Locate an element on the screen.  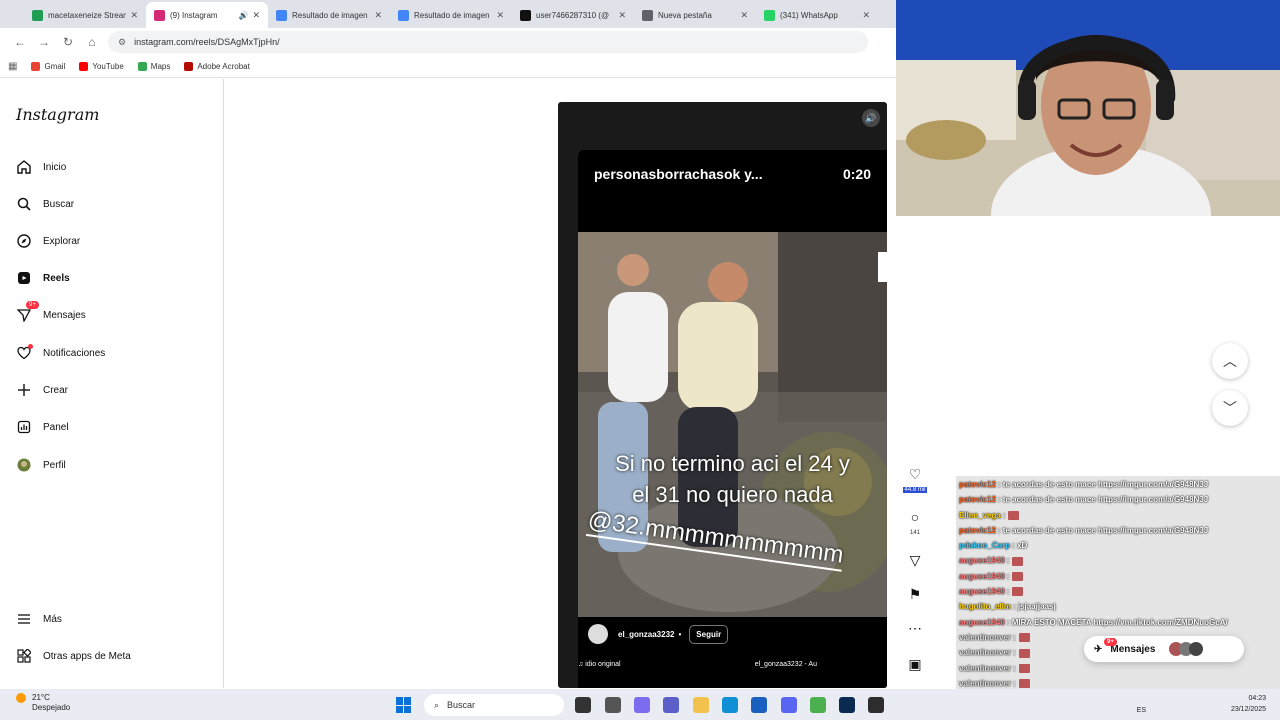
more-options-icon: ⋯ is located at coordinates (915, 628).